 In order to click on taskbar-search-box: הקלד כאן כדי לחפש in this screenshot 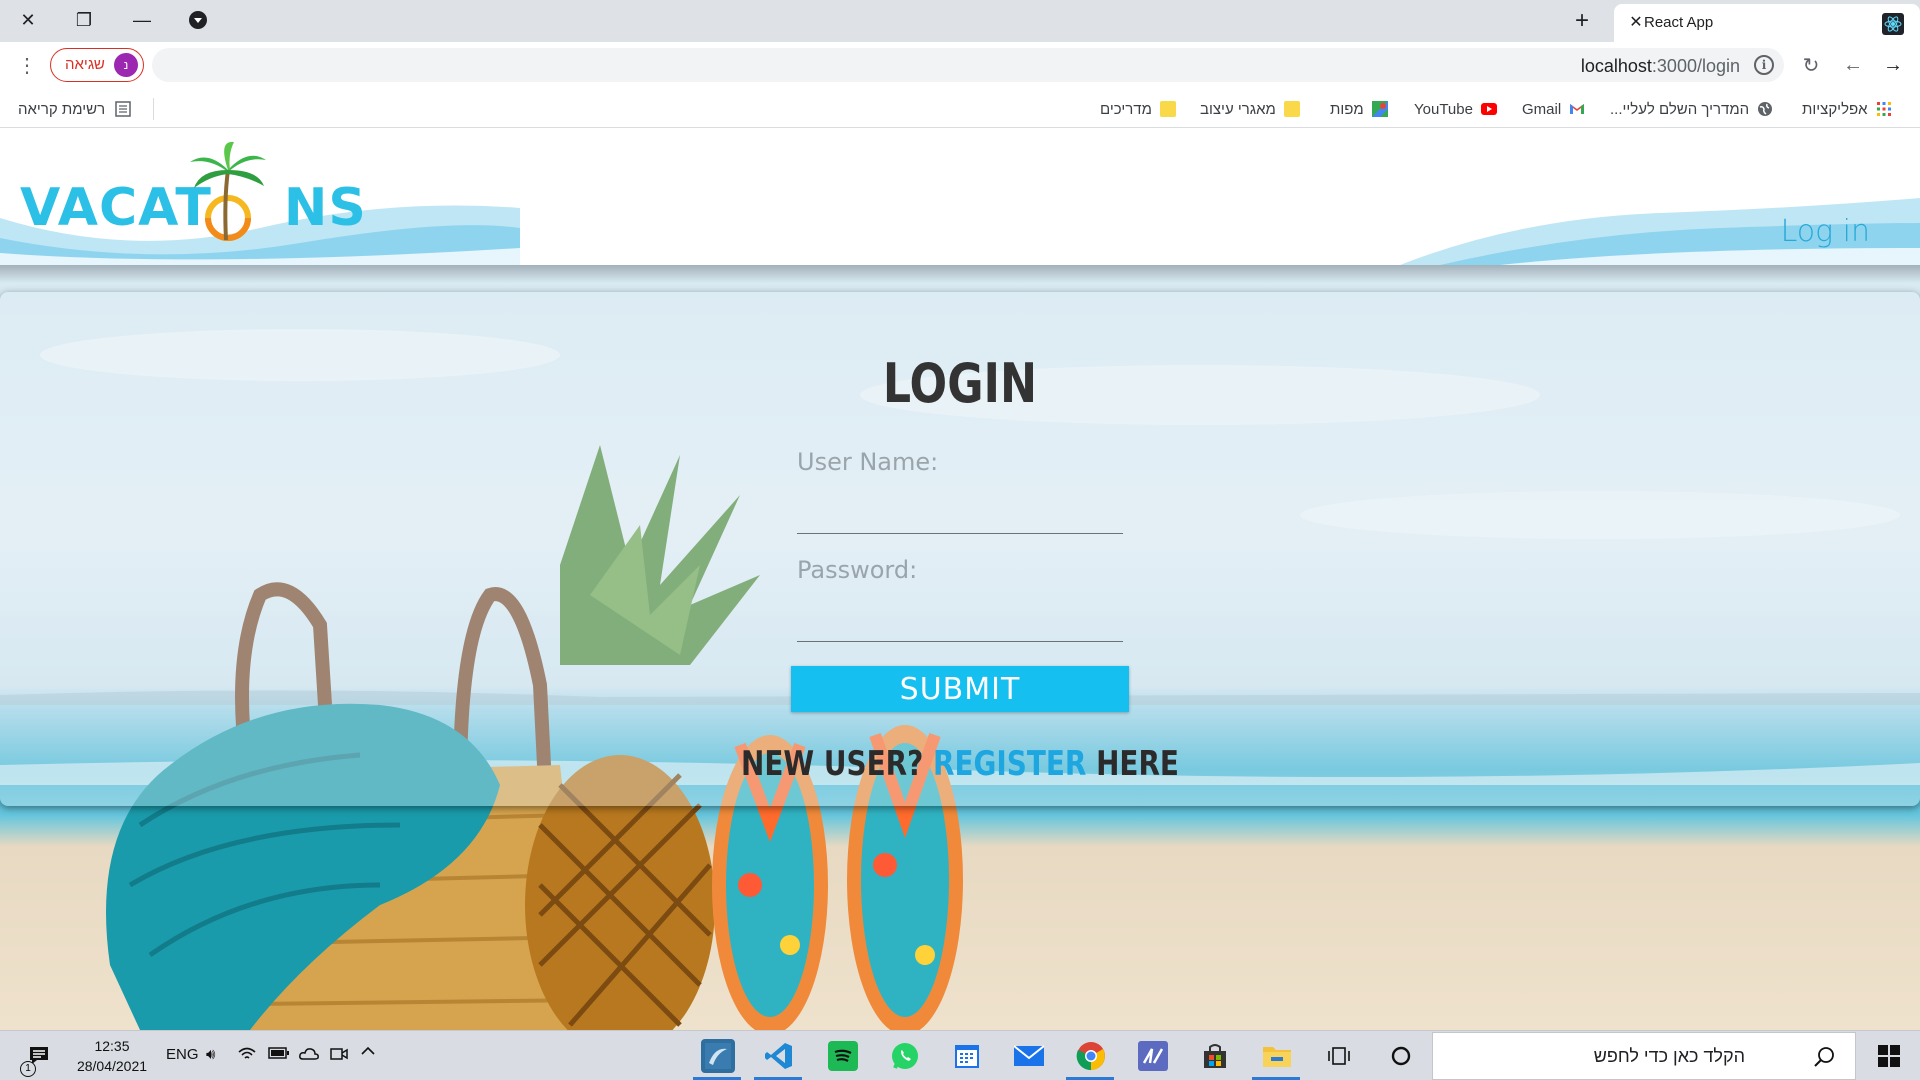, I will do `click(1644, 1056)`.